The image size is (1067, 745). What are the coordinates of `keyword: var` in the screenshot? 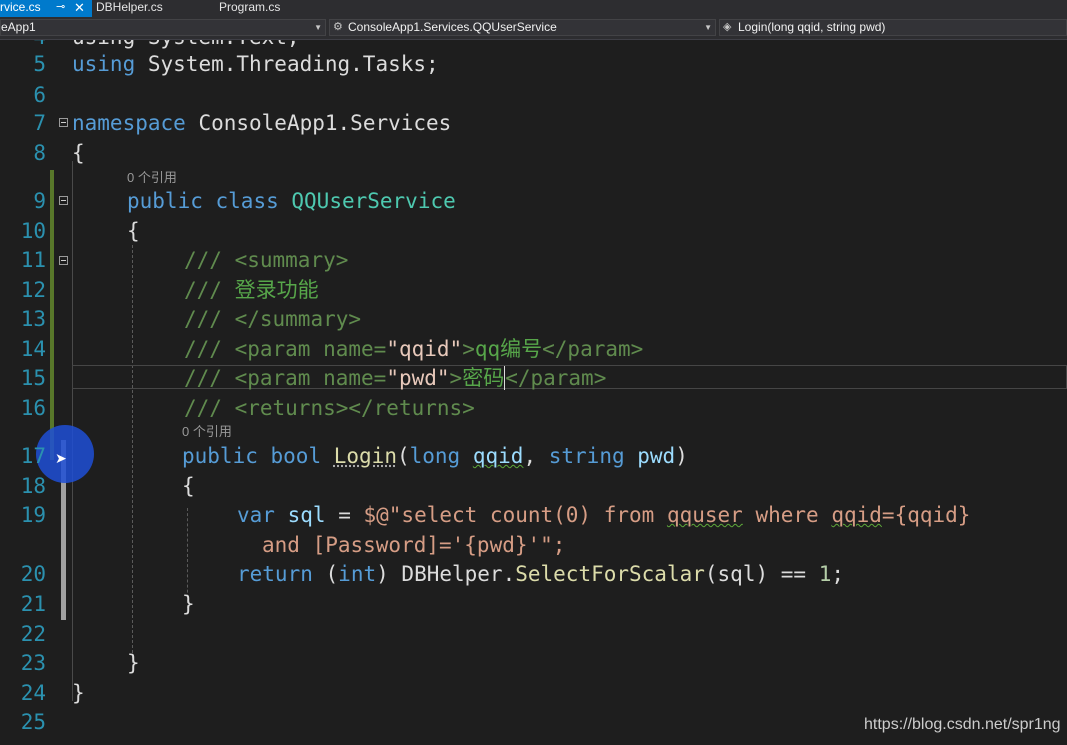 It's located at (256, 515).